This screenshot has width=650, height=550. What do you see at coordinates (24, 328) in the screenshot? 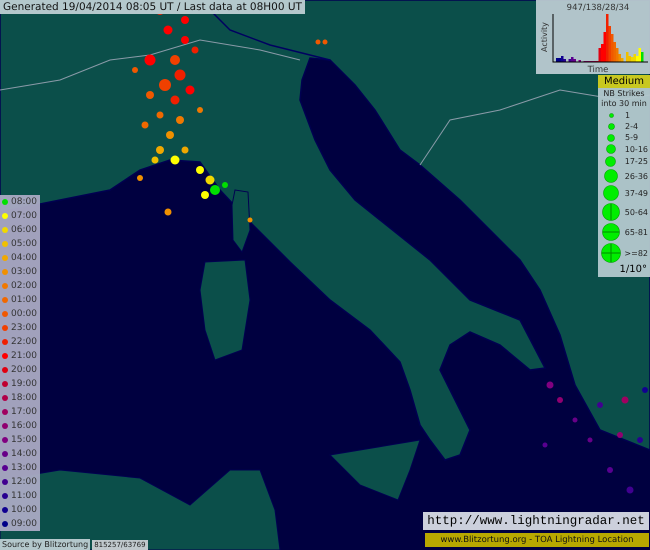
I see `hour-label: 23:00` at bounding box center [24, 328].